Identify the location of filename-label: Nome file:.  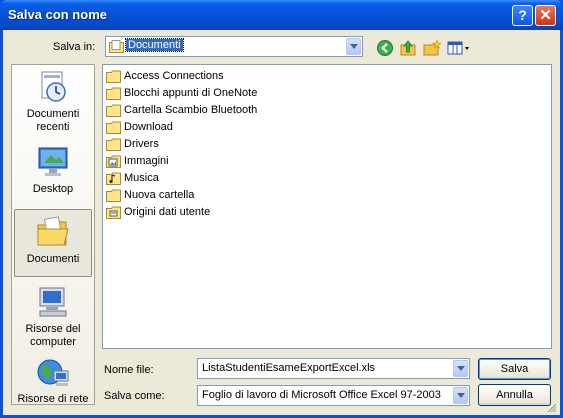
(129, 370).